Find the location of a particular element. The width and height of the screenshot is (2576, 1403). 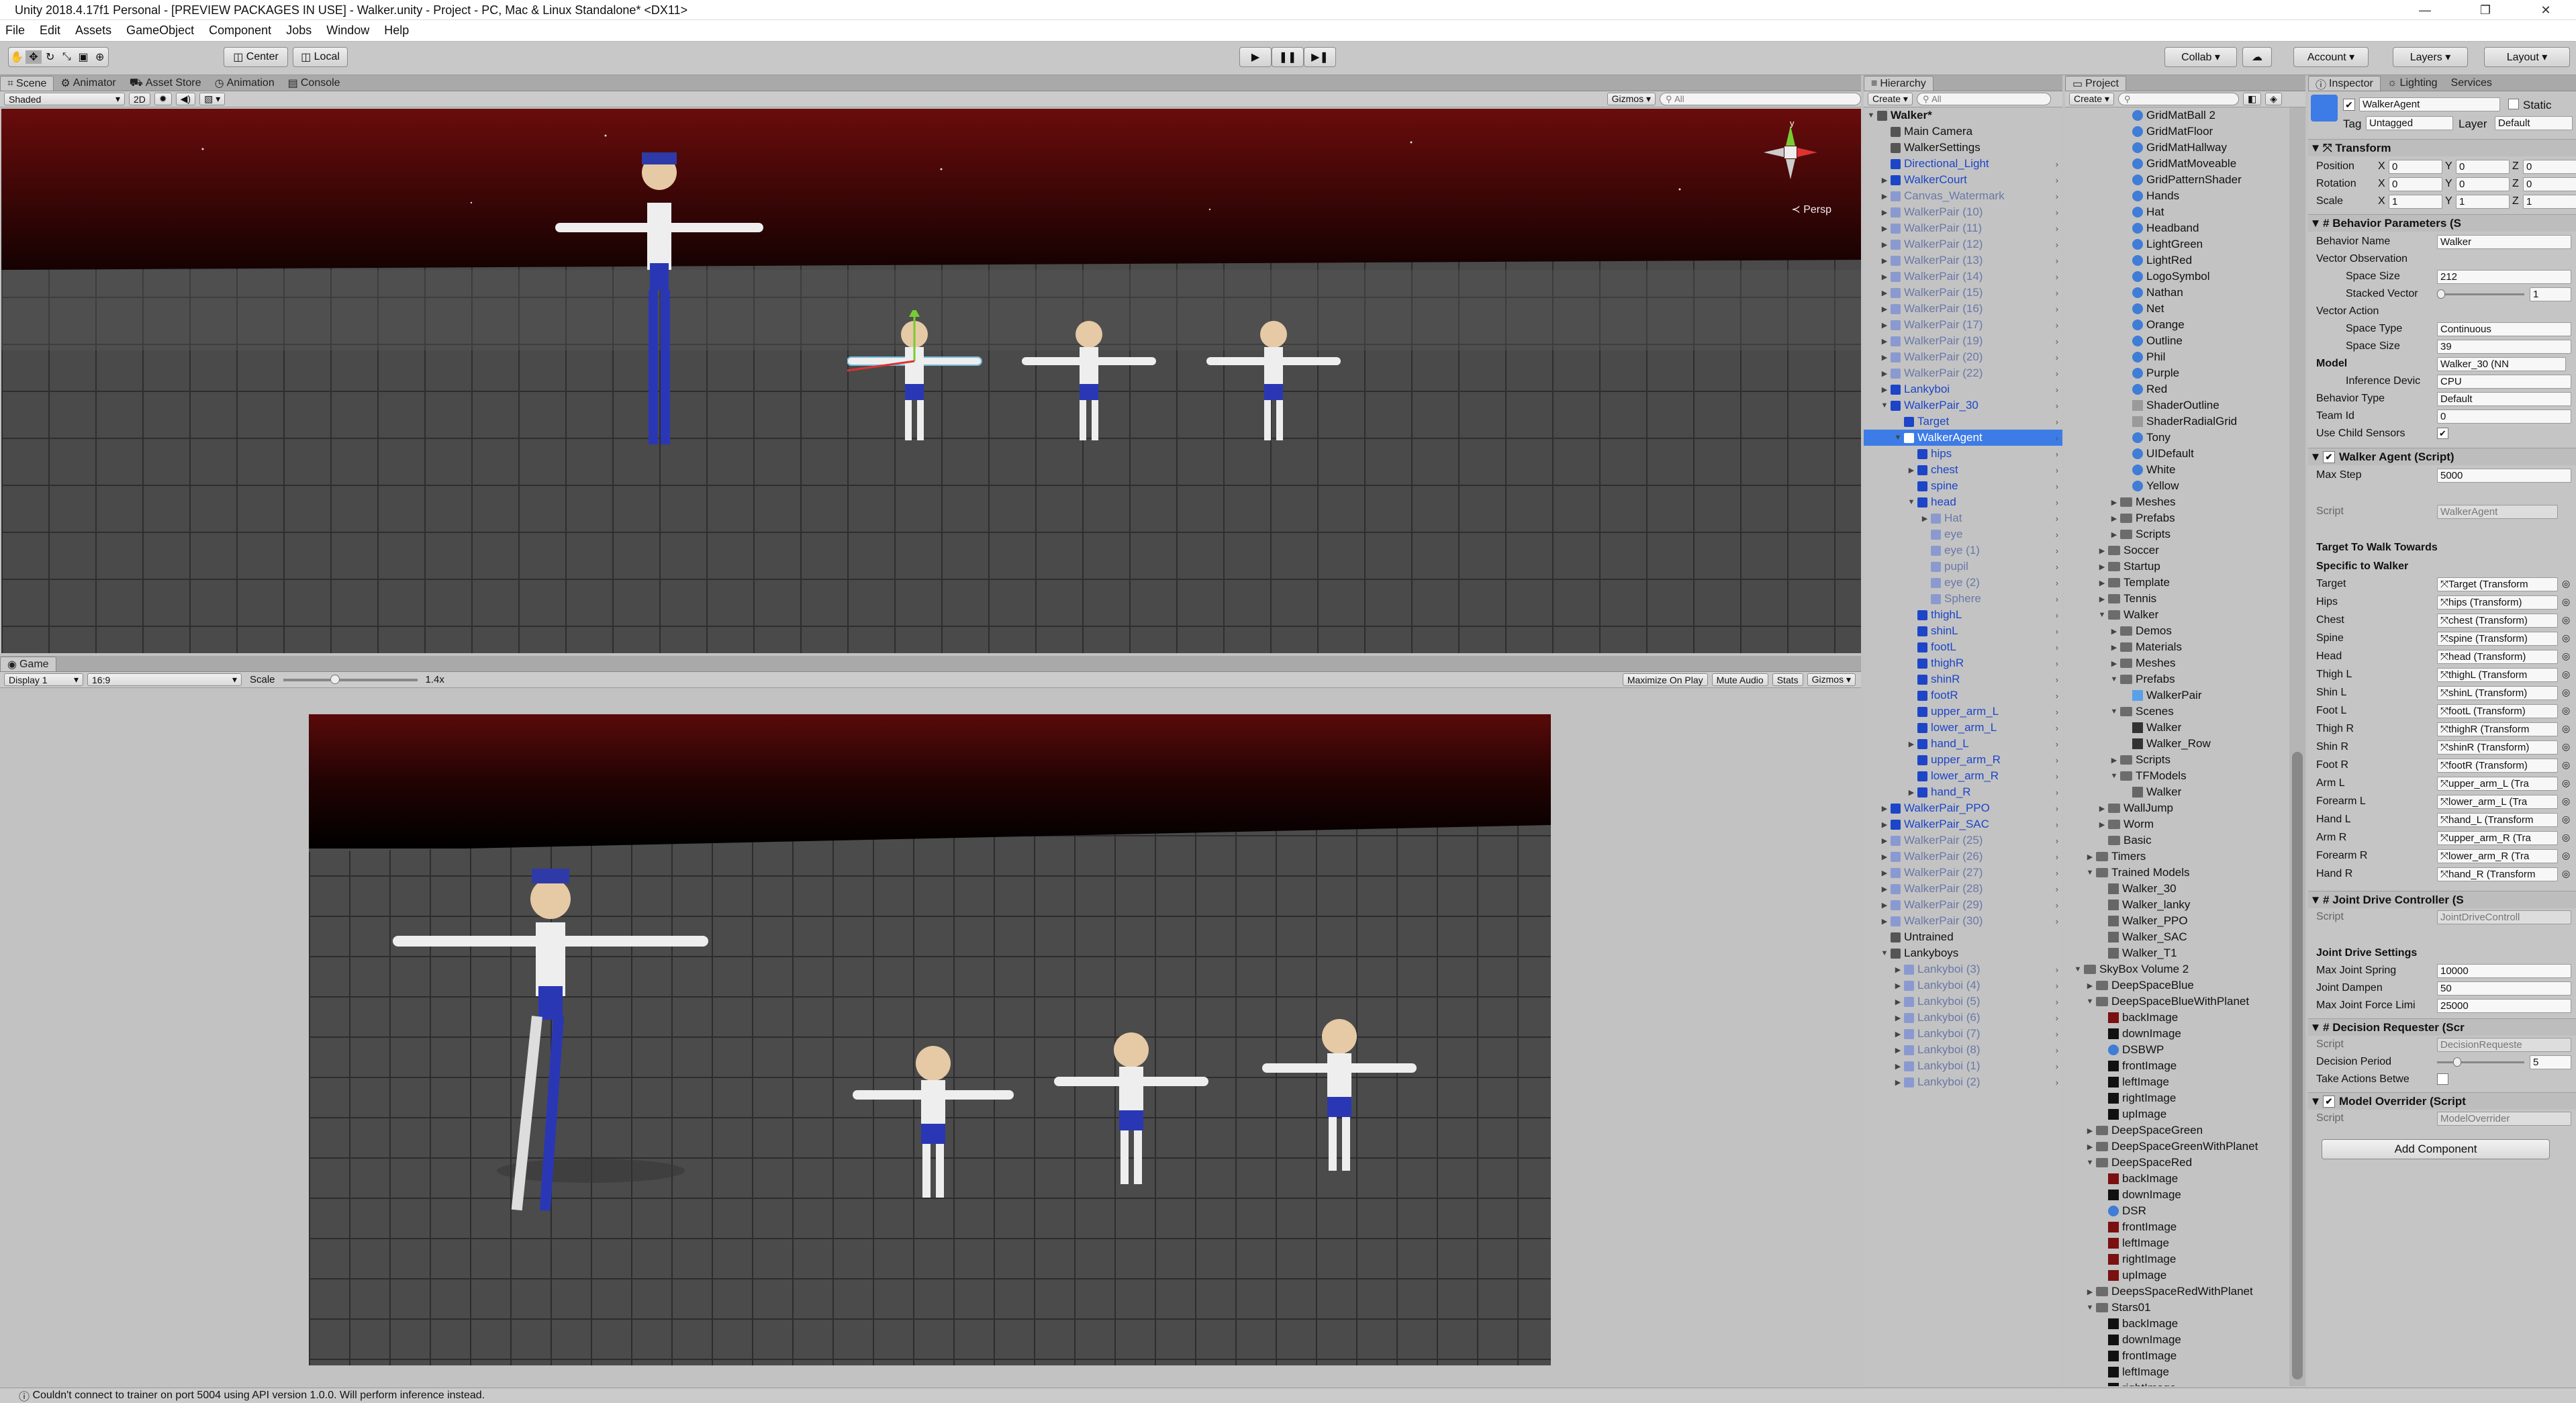

hierarchy-item: ▶ WalkerPair (28) › is located at coordinates (1963, 889).